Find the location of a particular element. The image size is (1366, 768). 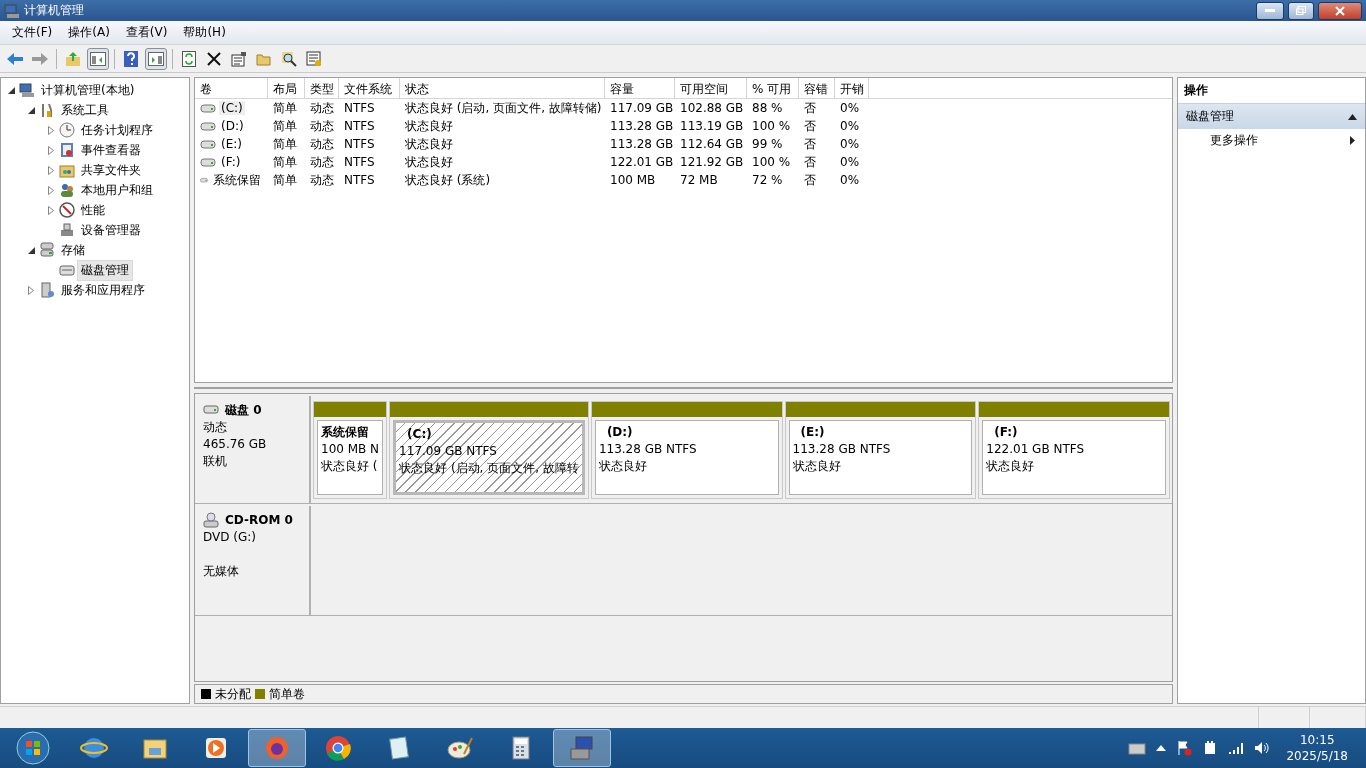

tree-item: 设备管理器 is located at coordinates (111, 230).